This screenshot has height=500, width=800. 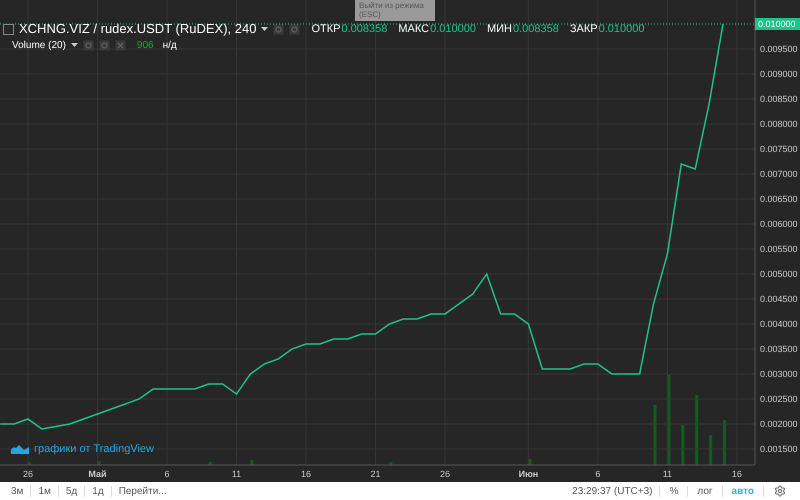 I want to click on logo-icon, so click(x=20, y=449).